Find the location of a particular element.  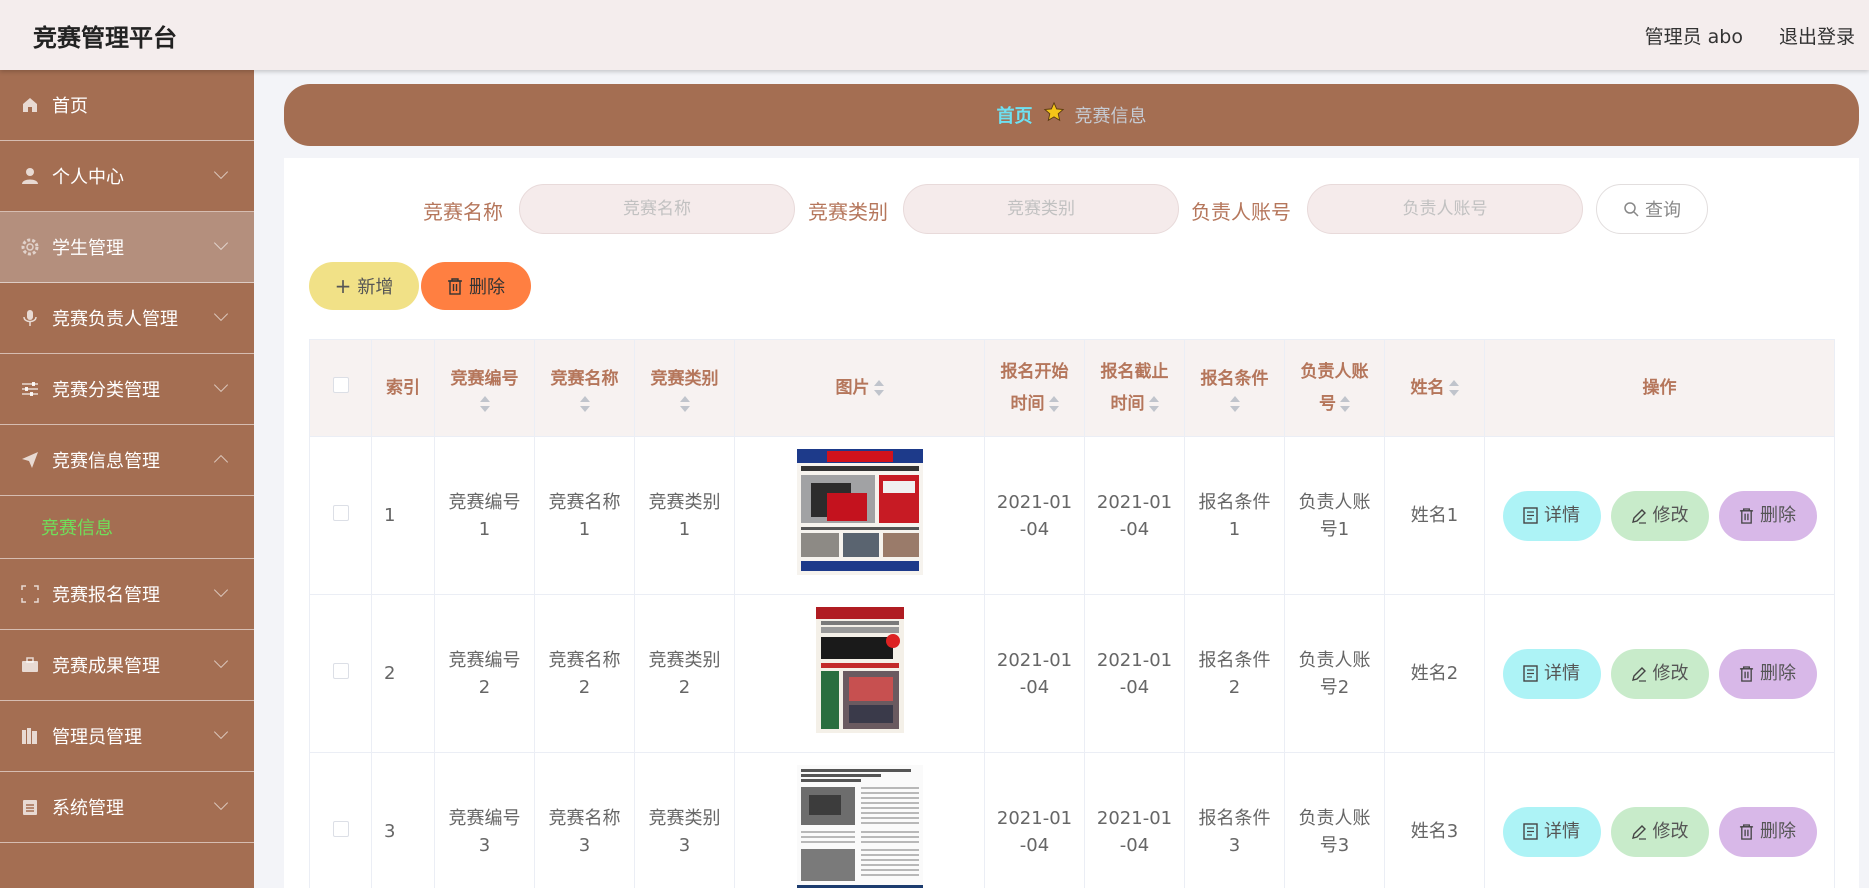

row-image is located at coordinates (859, 820).